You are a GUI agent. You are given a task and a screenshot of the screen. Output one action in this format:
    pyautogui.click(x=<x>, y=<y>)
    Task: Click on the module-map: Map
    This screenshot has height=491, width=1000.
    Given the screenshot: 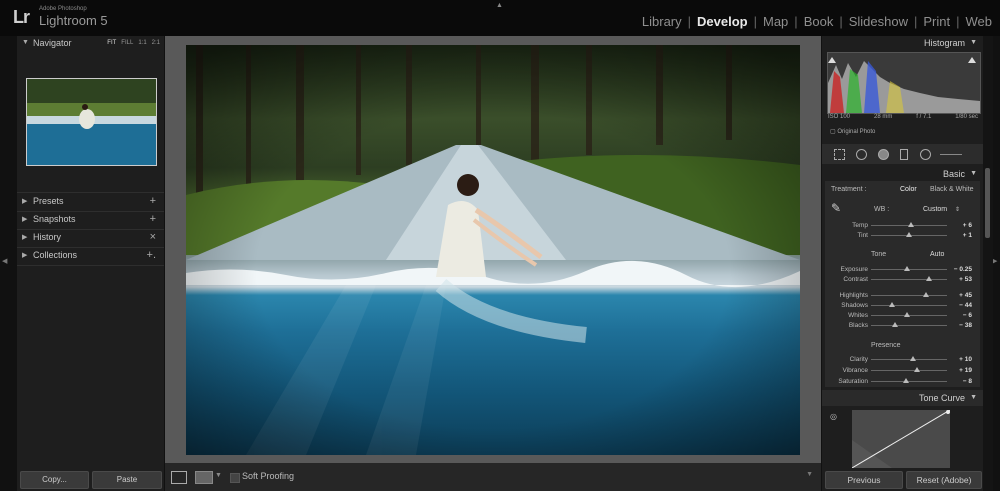 What is the action you would take?
    pyautogui.click(x=775, y=21)
    